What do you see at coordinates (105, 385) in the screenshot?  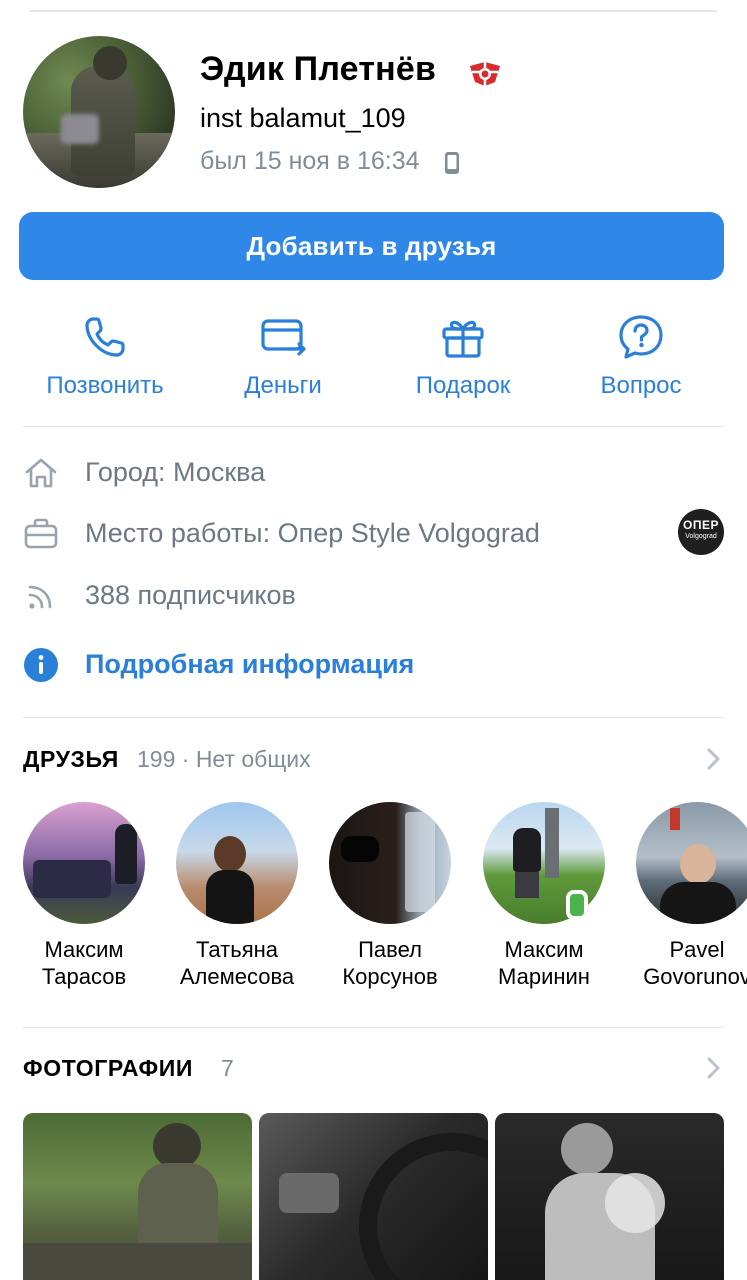 I see `call-label: Позвонить` at bounding box center [105, 385].